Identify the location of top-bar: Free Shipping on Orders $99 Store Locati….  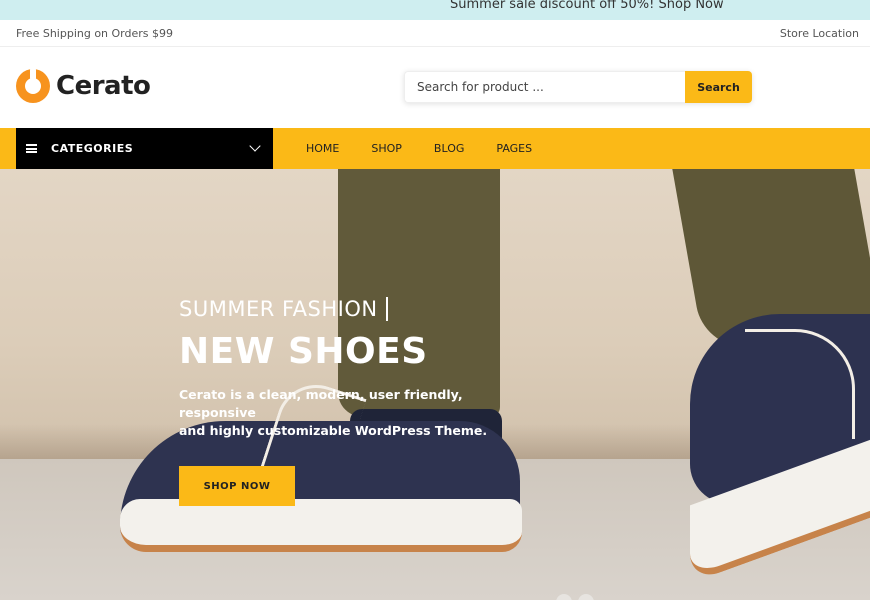
(435, 33).